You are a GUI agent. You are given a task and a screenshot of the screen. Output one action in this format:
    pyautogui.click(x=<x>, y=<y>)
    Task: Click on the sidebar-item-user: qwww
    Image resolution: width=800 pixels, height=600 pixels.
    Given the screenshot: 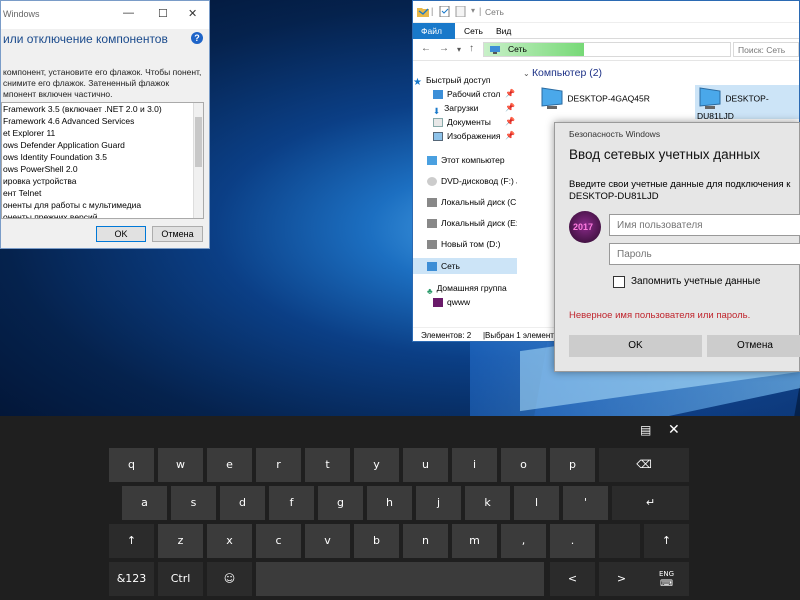 What is the action you would take?
    pyautogui.click(x=465, y=302)
    